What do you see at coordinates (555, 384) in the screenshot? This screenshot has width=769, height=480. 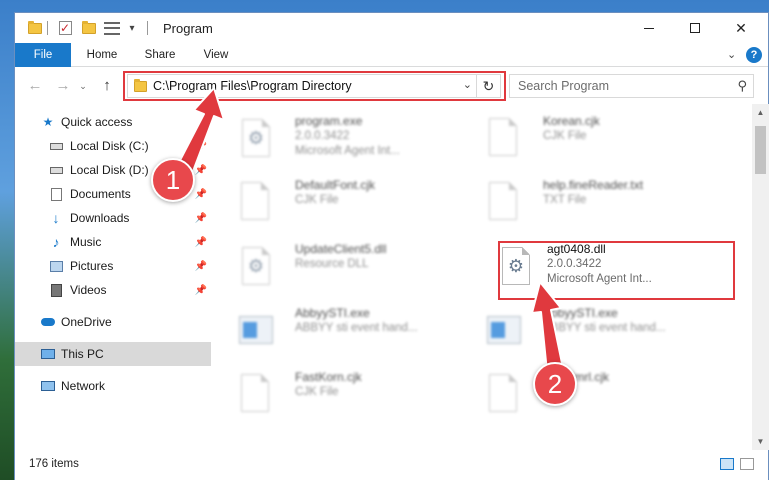 I see `callout-badge-two: 2` at bounding box center [555, 384].